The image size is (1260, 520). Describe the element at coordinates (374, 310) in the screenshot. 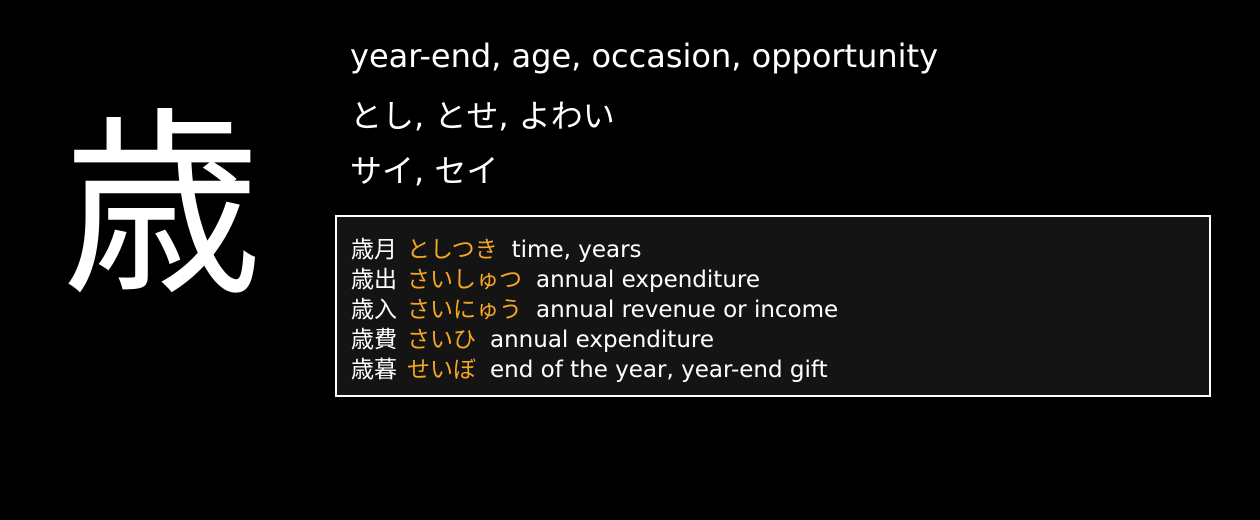

I see `vocab-word: 歳入` at that location.